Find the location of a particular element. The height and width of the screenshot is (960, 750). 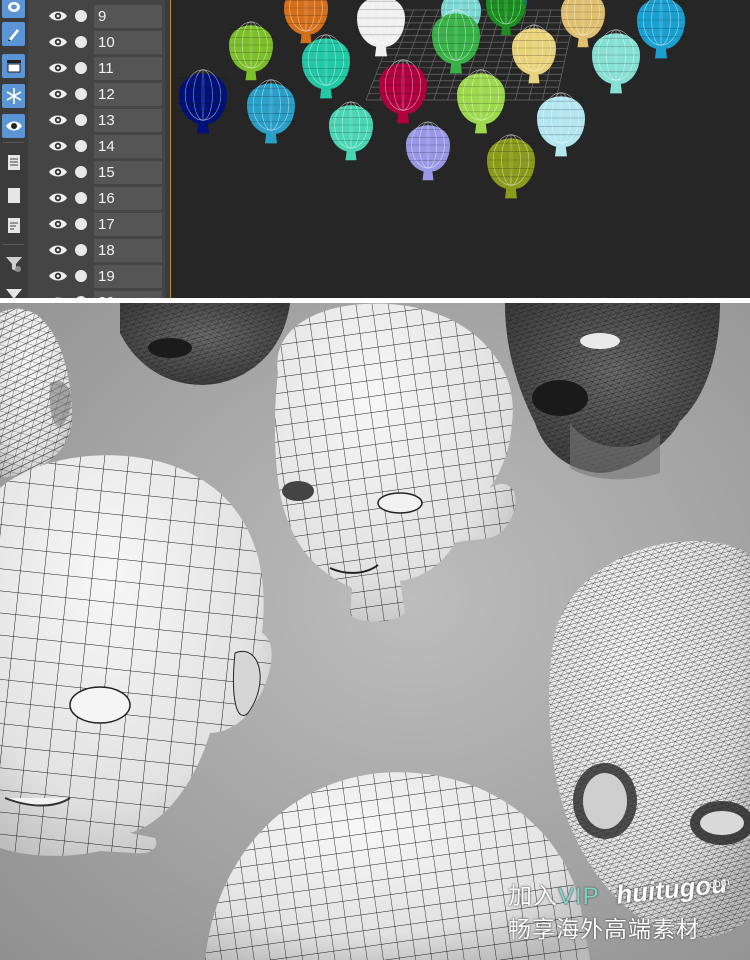

filter-settings-icon is located at coordinates (14, 264).